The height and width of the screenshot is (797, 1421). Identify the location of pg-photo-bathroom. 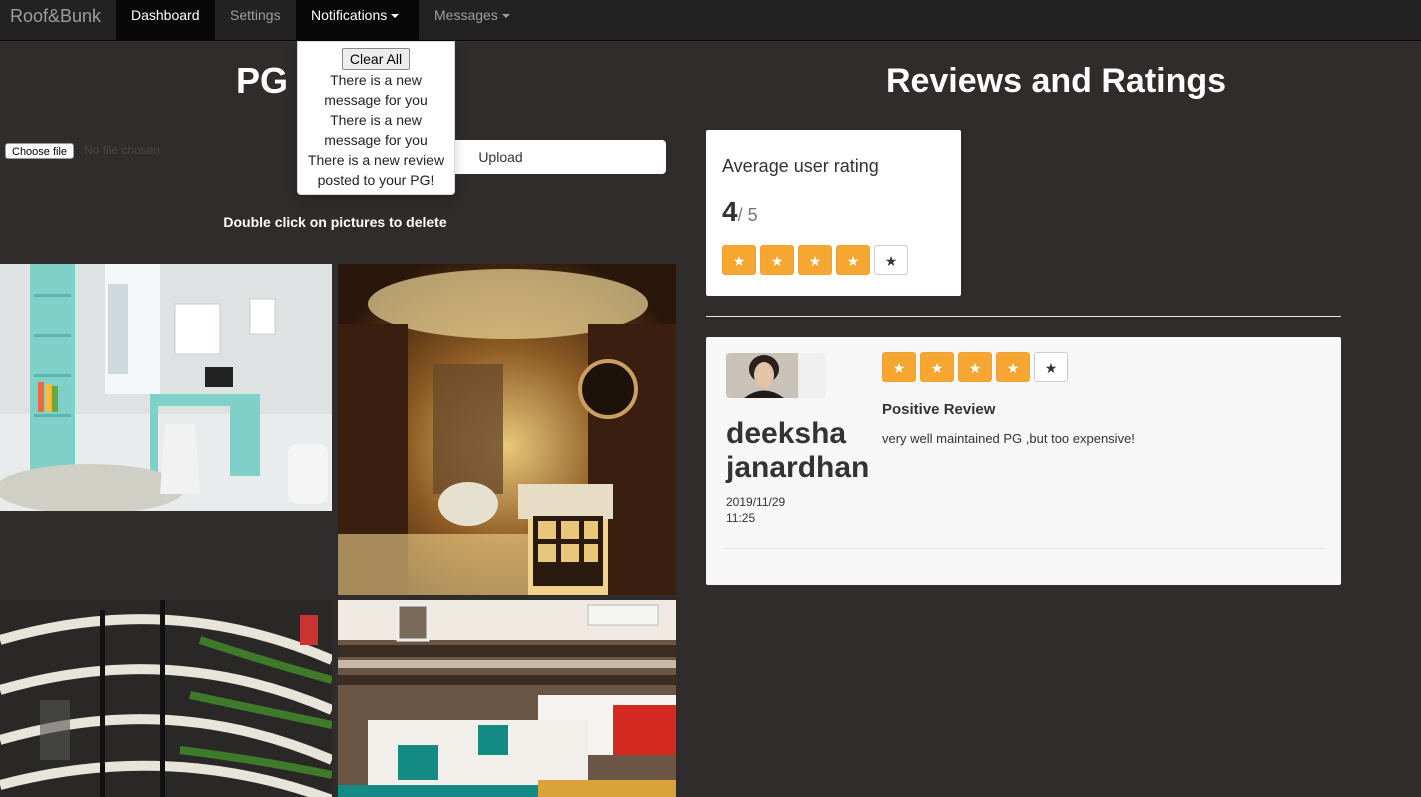
(507, 429).